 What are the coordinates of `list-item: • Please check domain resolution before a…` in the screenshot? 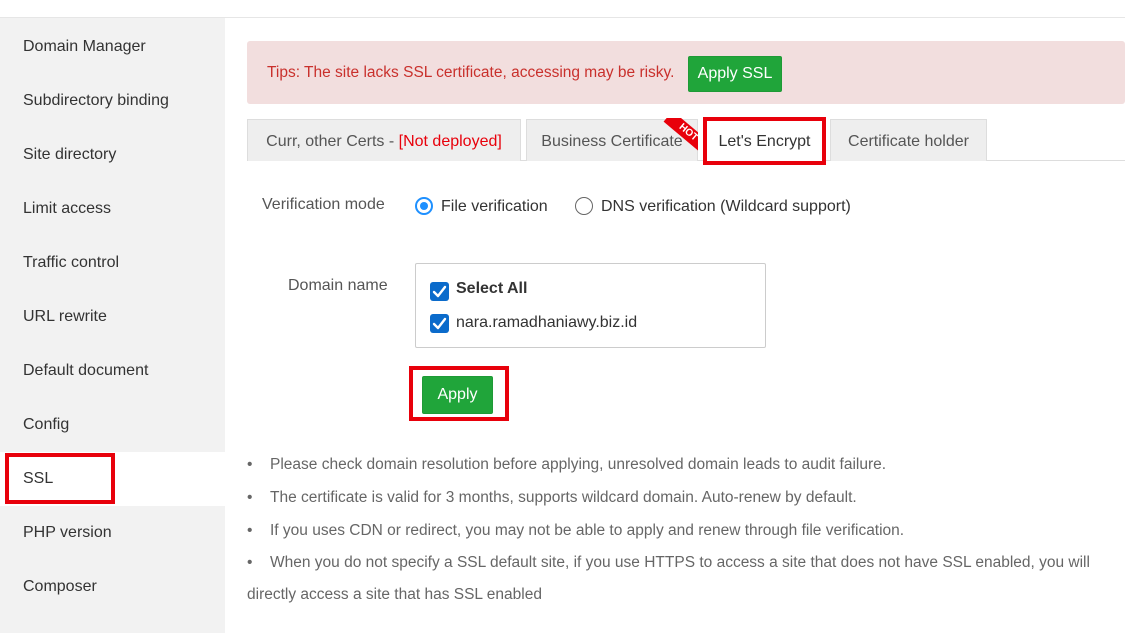 It's located at (567, 464).